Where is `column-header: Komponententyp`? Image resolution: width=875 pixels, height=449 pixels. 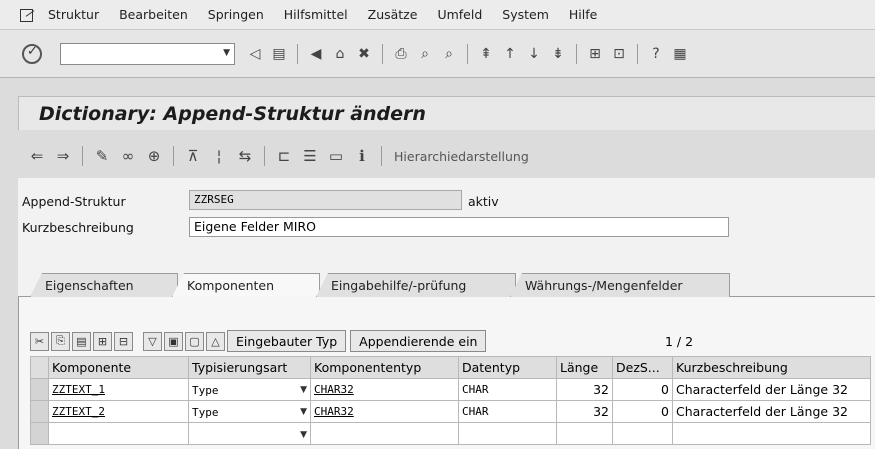
column-header: Komponententyp is located at coordinates (384, 367).